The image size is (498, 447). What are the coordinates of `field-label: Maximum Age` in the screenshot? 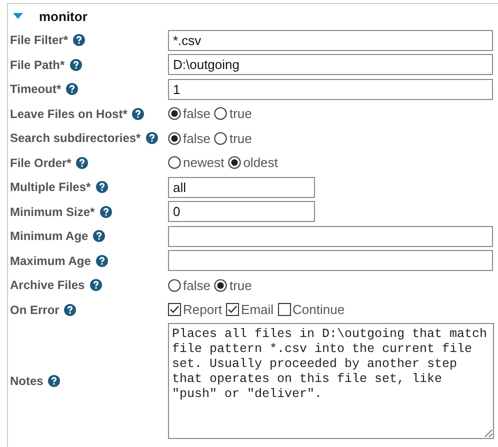 It's located at (50, 261).